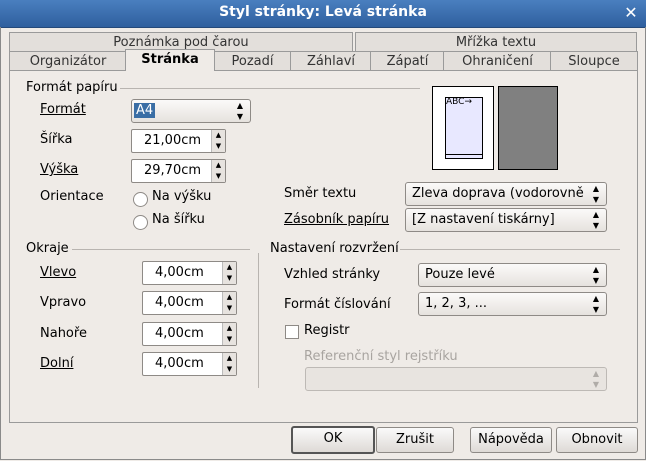 This screenshot has height=461, width=646. Describe the element at coordinates (72, 87) in the screenshot. I see `paper-format-heading: Formát papíru` at that location.